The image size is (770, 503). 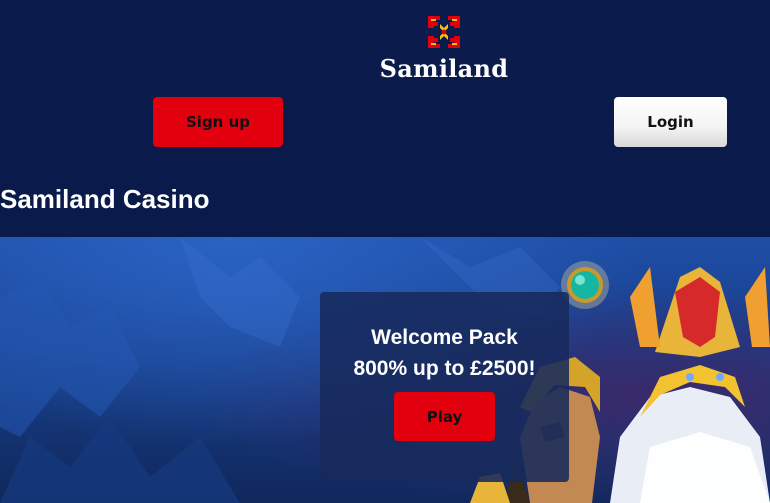 I want to click on signup-button: Sign up, so click(x=218, y=122).